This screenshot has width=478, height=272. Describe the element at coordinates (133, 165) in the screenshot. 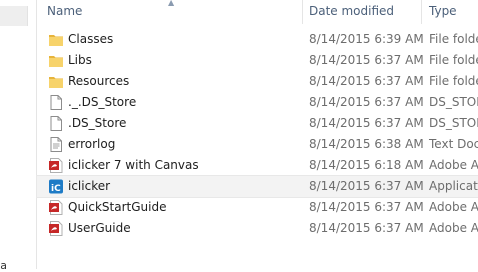

I see `file-name: iclicker 7 with Canvas` at that location.